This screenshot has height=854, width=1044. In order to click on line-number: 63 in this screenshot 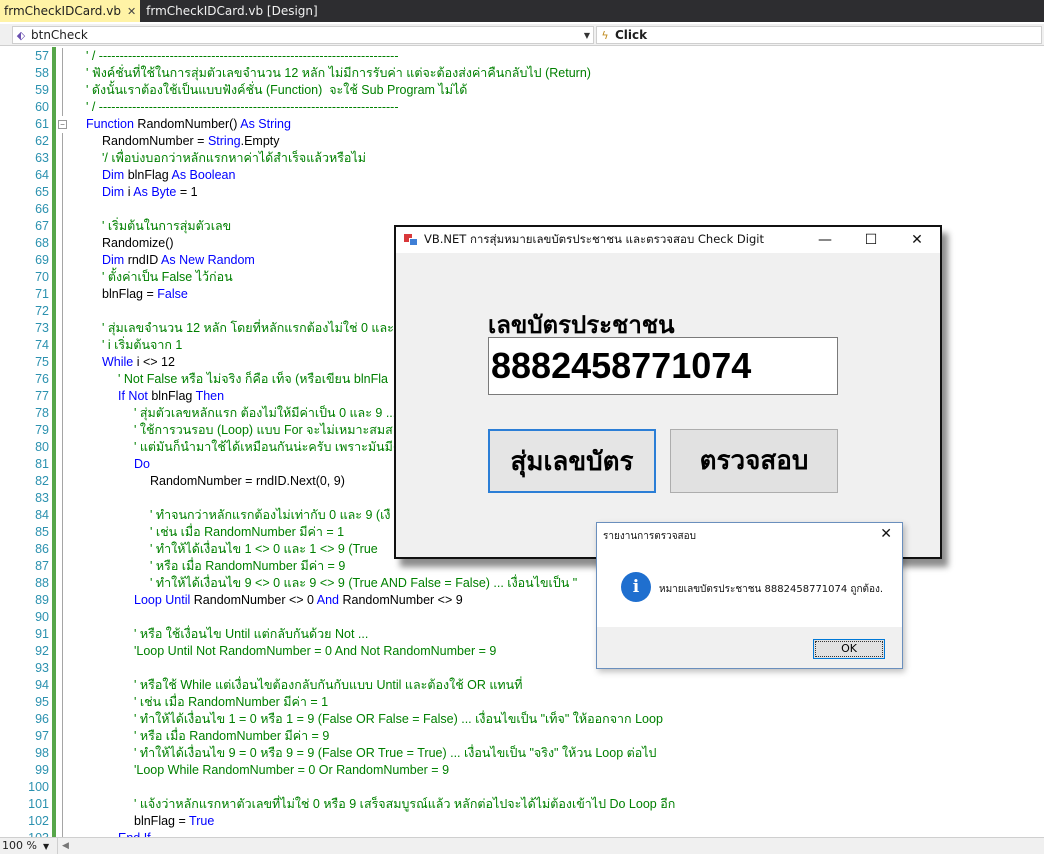, I will do `click(42, 158)`.